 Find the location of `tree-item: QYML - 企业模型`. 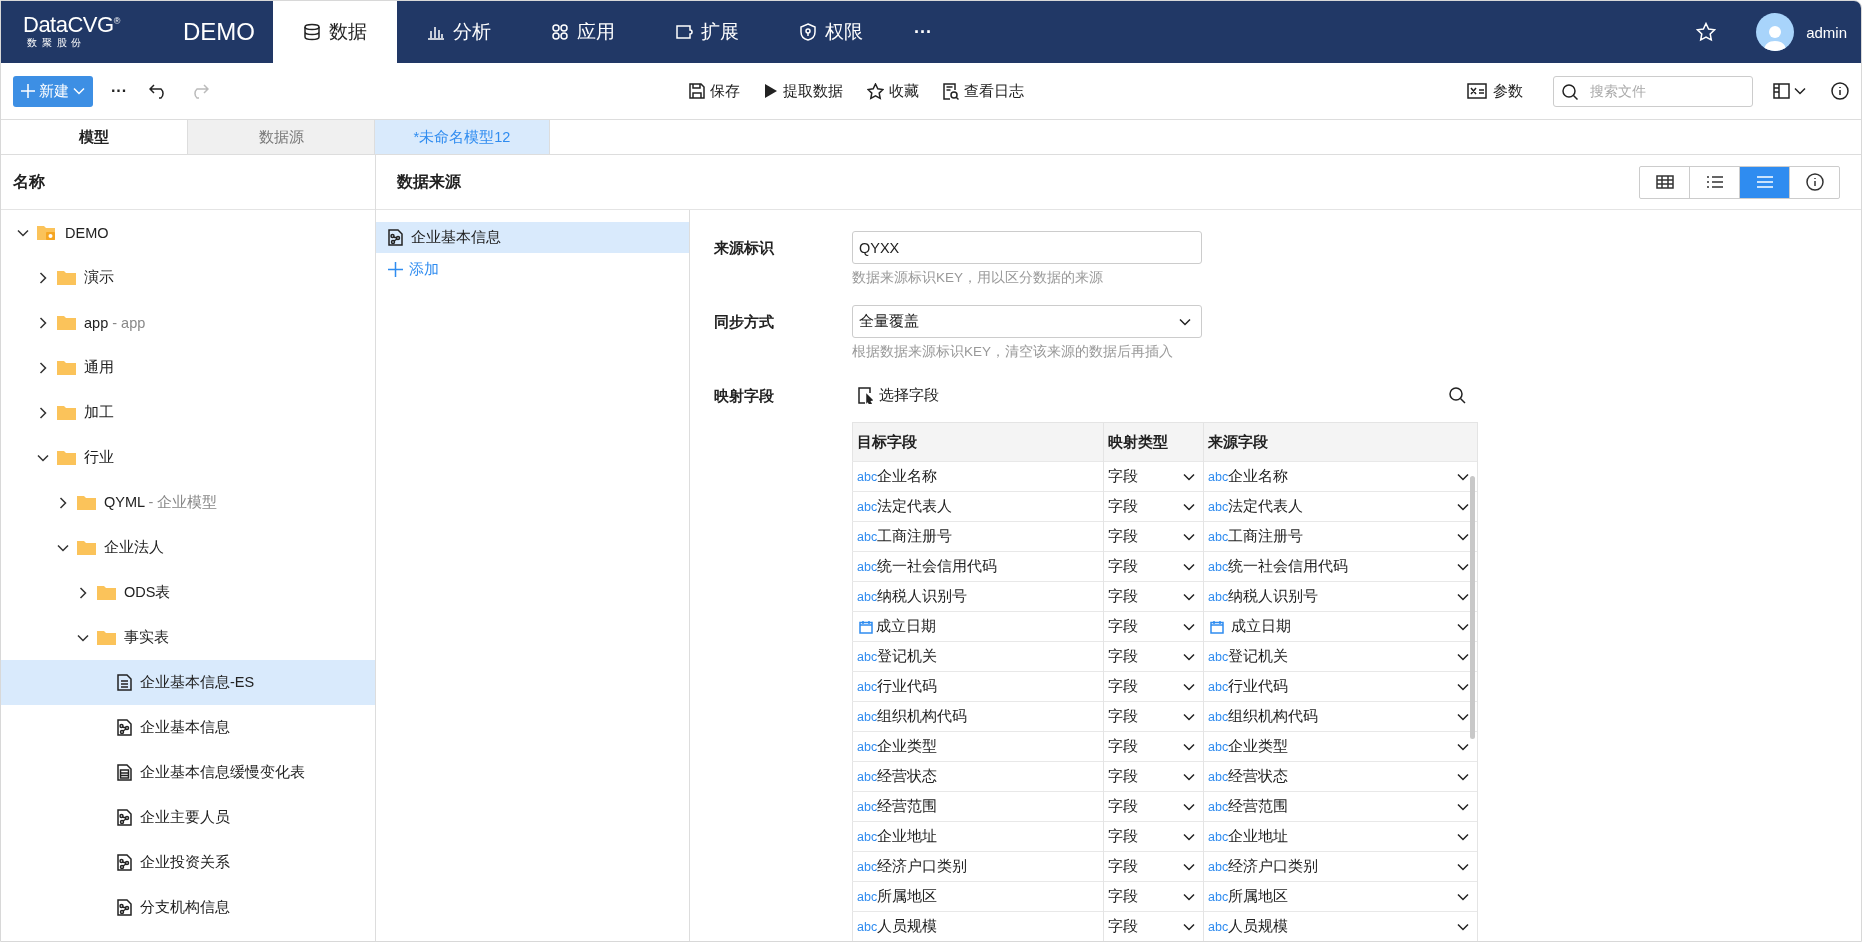

tree-item: QYML - 企业模型 is located at coordinates (188, 502).